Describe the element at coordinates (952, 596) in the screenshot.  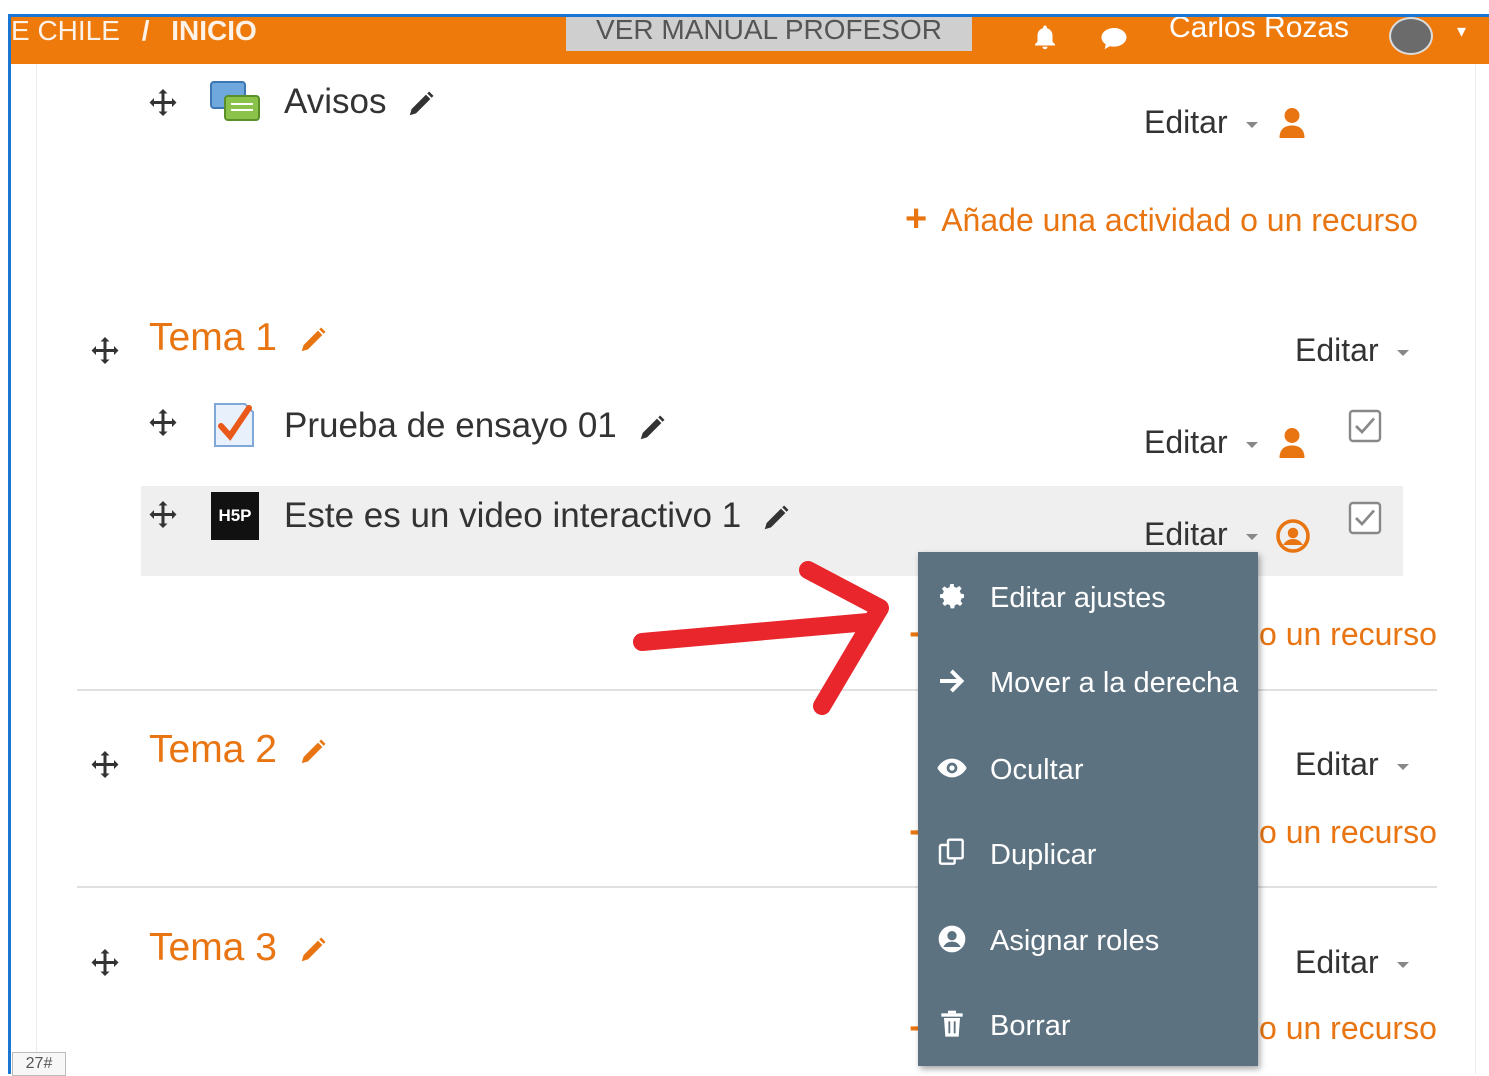
I see `gear-icon` at that location.